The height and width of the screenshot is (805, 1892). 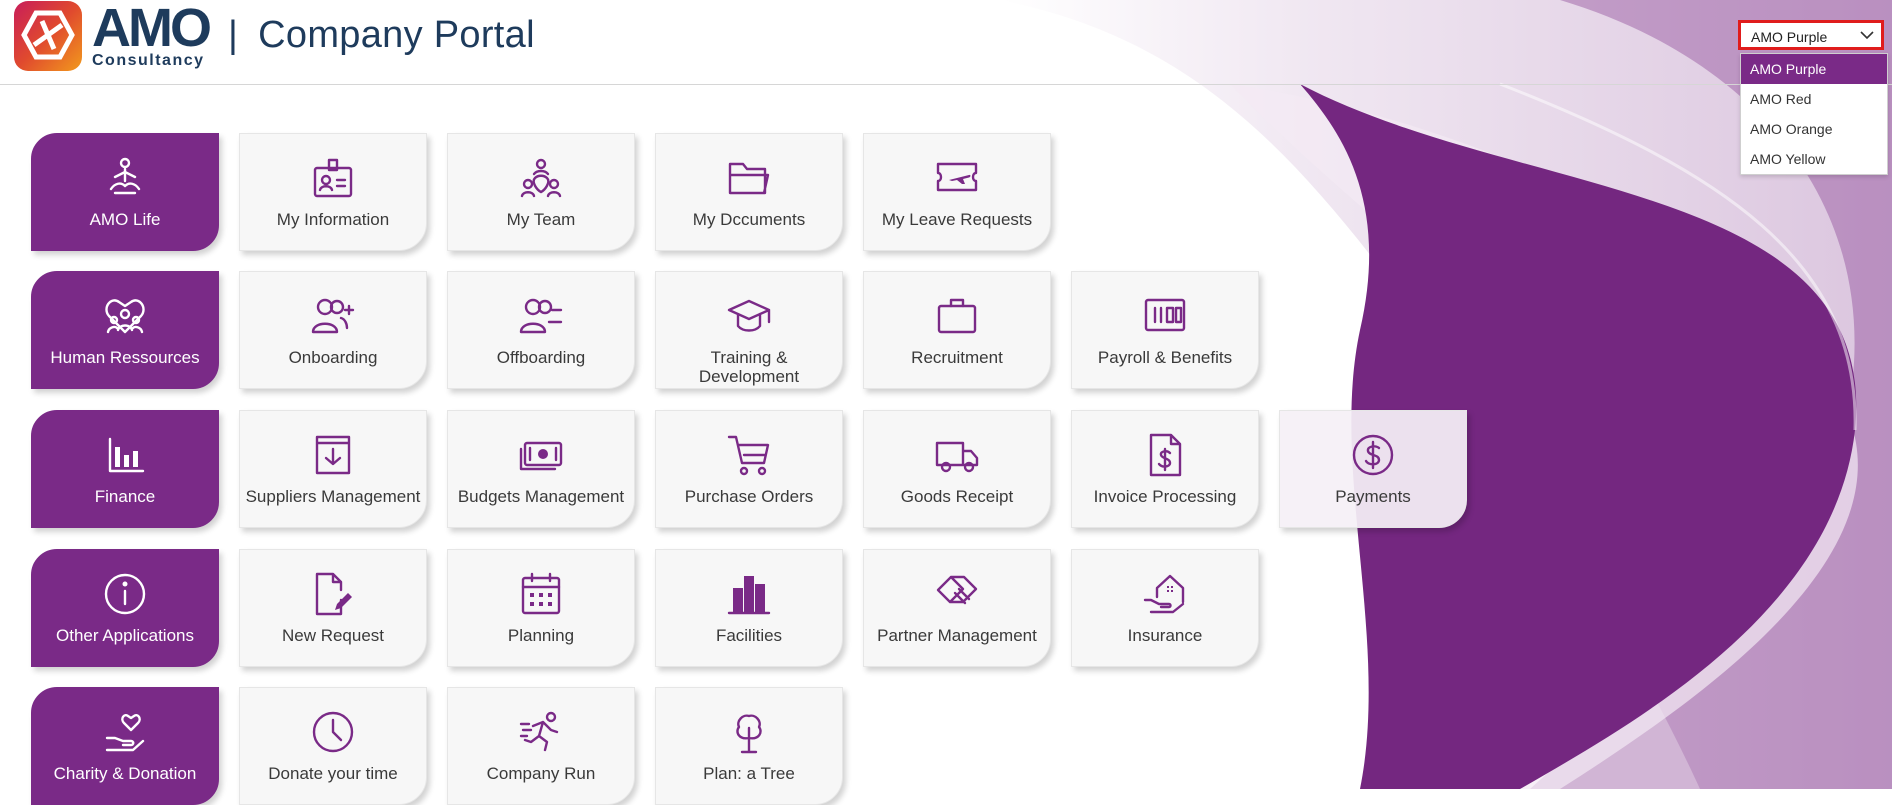 What do you see at coordinates (152, 29) in the screenshot?
I see `logo-text: AMO` at bounding box center [152, 29].